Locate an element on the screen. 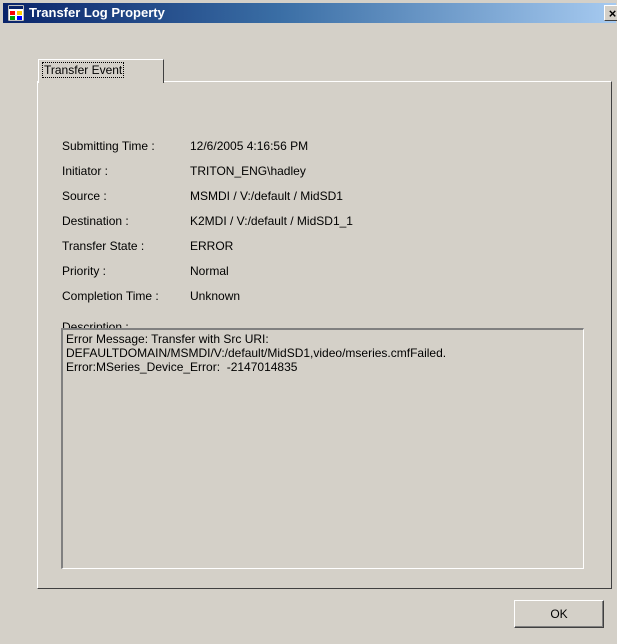 Image resolution: width=617 pixels, height=644 pixels. tab-transfer-event: Transfer Event is located at coordinates (101, 71).